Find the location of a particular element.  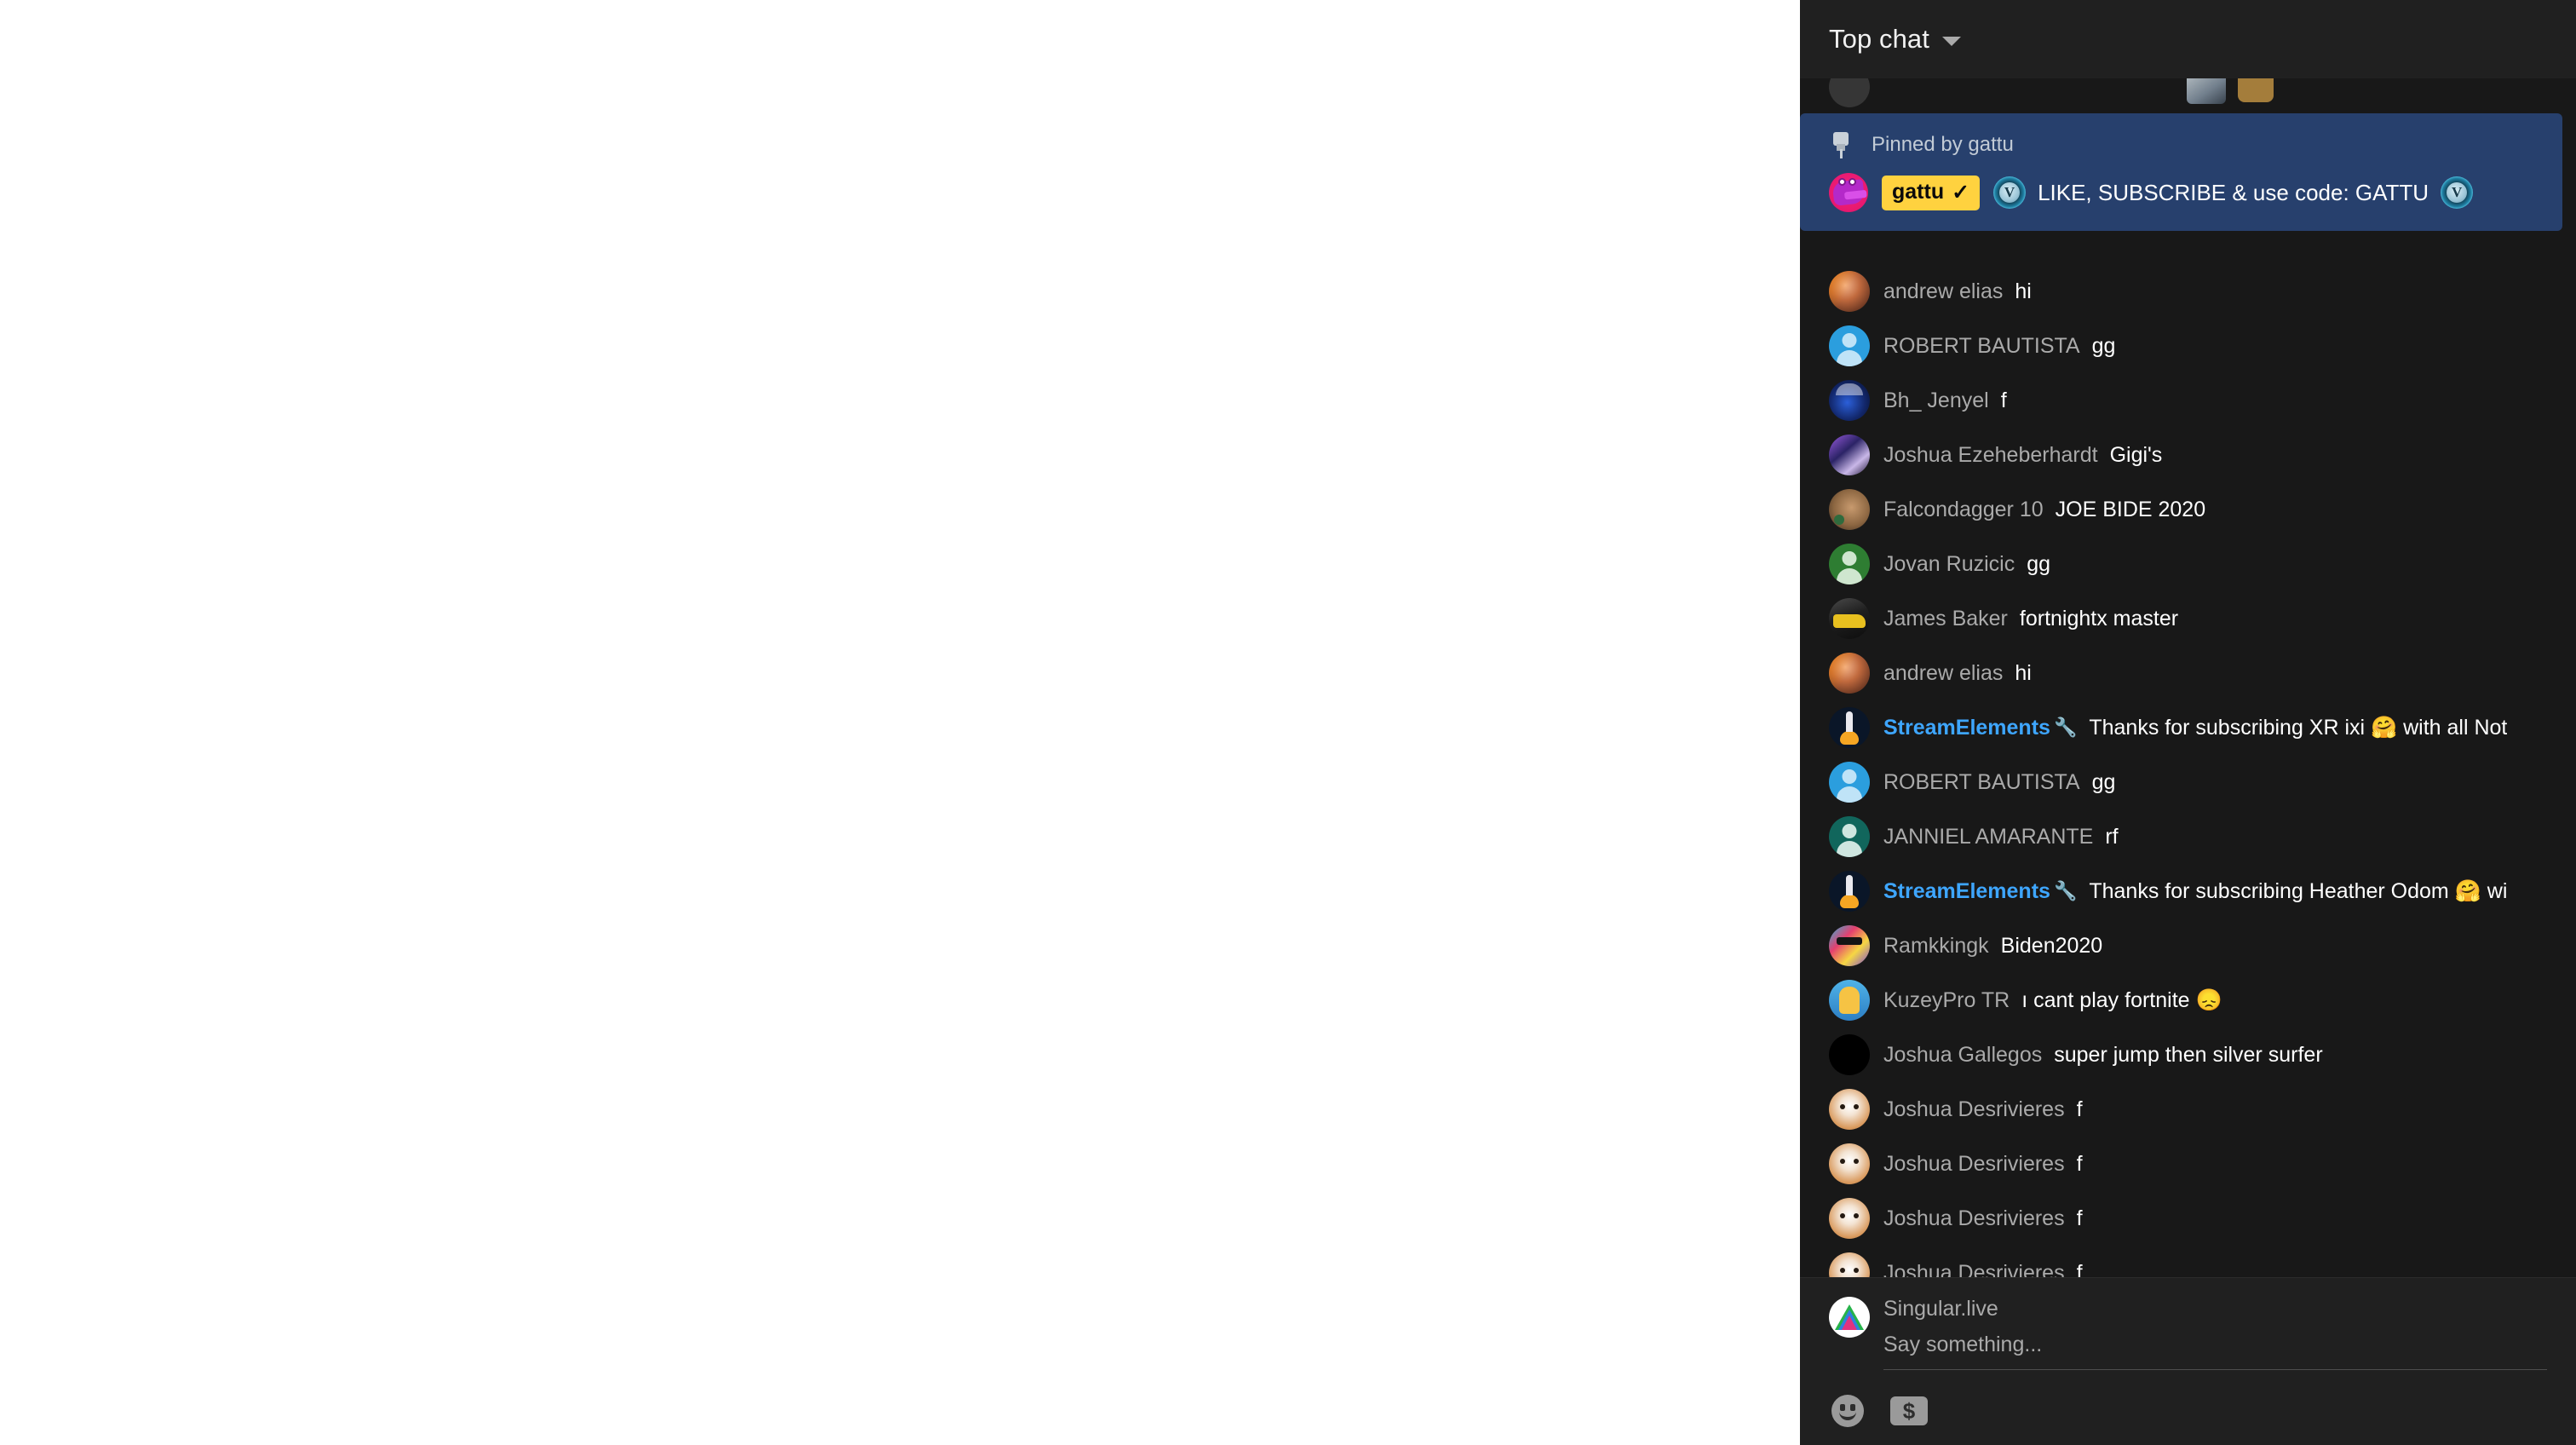

message-text: ı cant play fortnite 😞 is located at coordinates (2121, 1000).